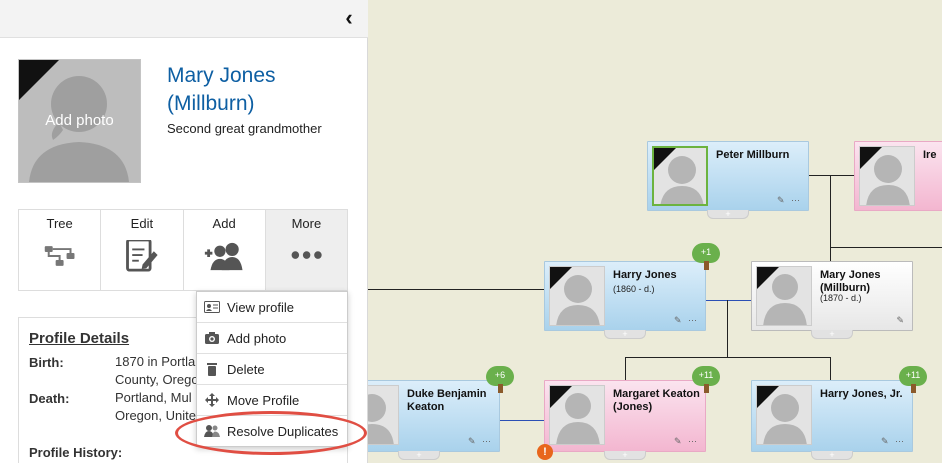  Describe the element at coordinates (212, 369) in the screenshot. I see `trash-icon` at that location.